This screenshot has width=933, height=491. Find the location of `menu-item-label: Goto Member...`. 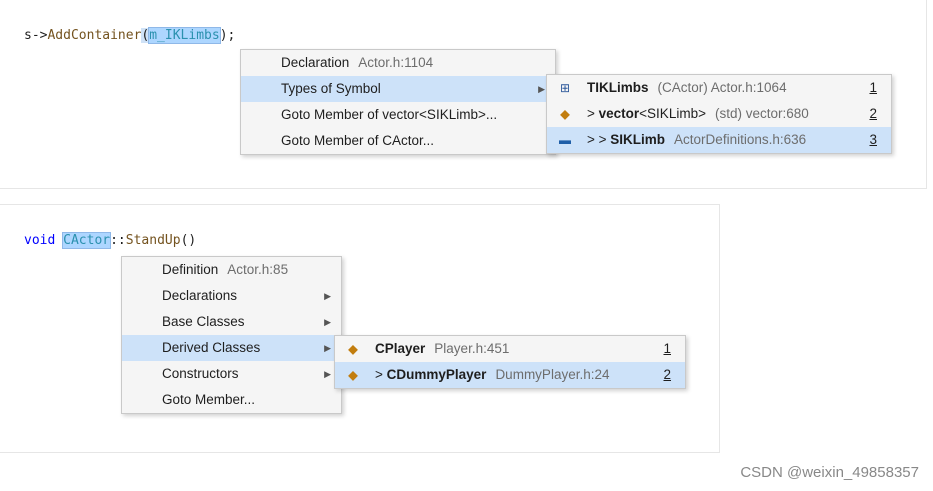

menu-item-label: Goto Member... is located at coordinates (209, 399).